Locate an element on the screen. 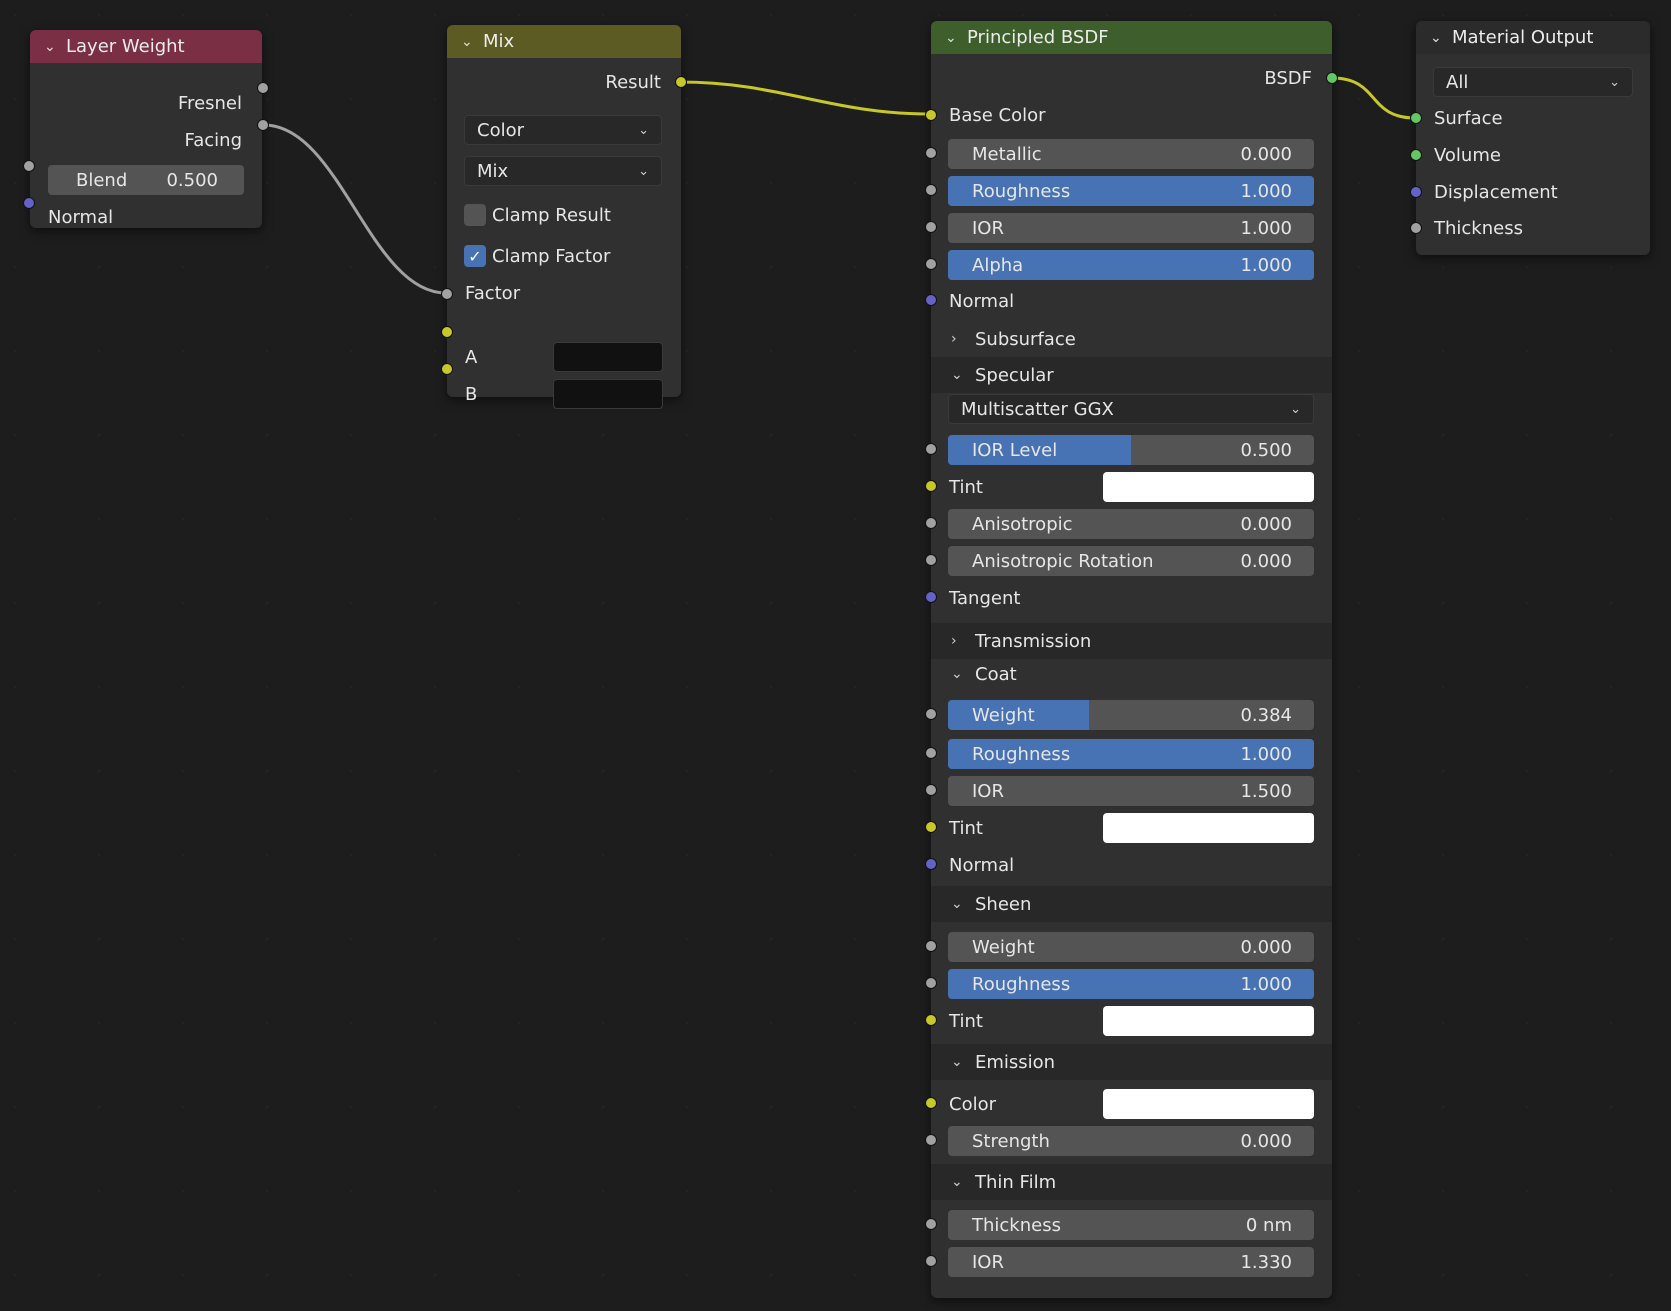  sheen-weight-slider: Weight 0.000 is located at coordinates (1131, 947).